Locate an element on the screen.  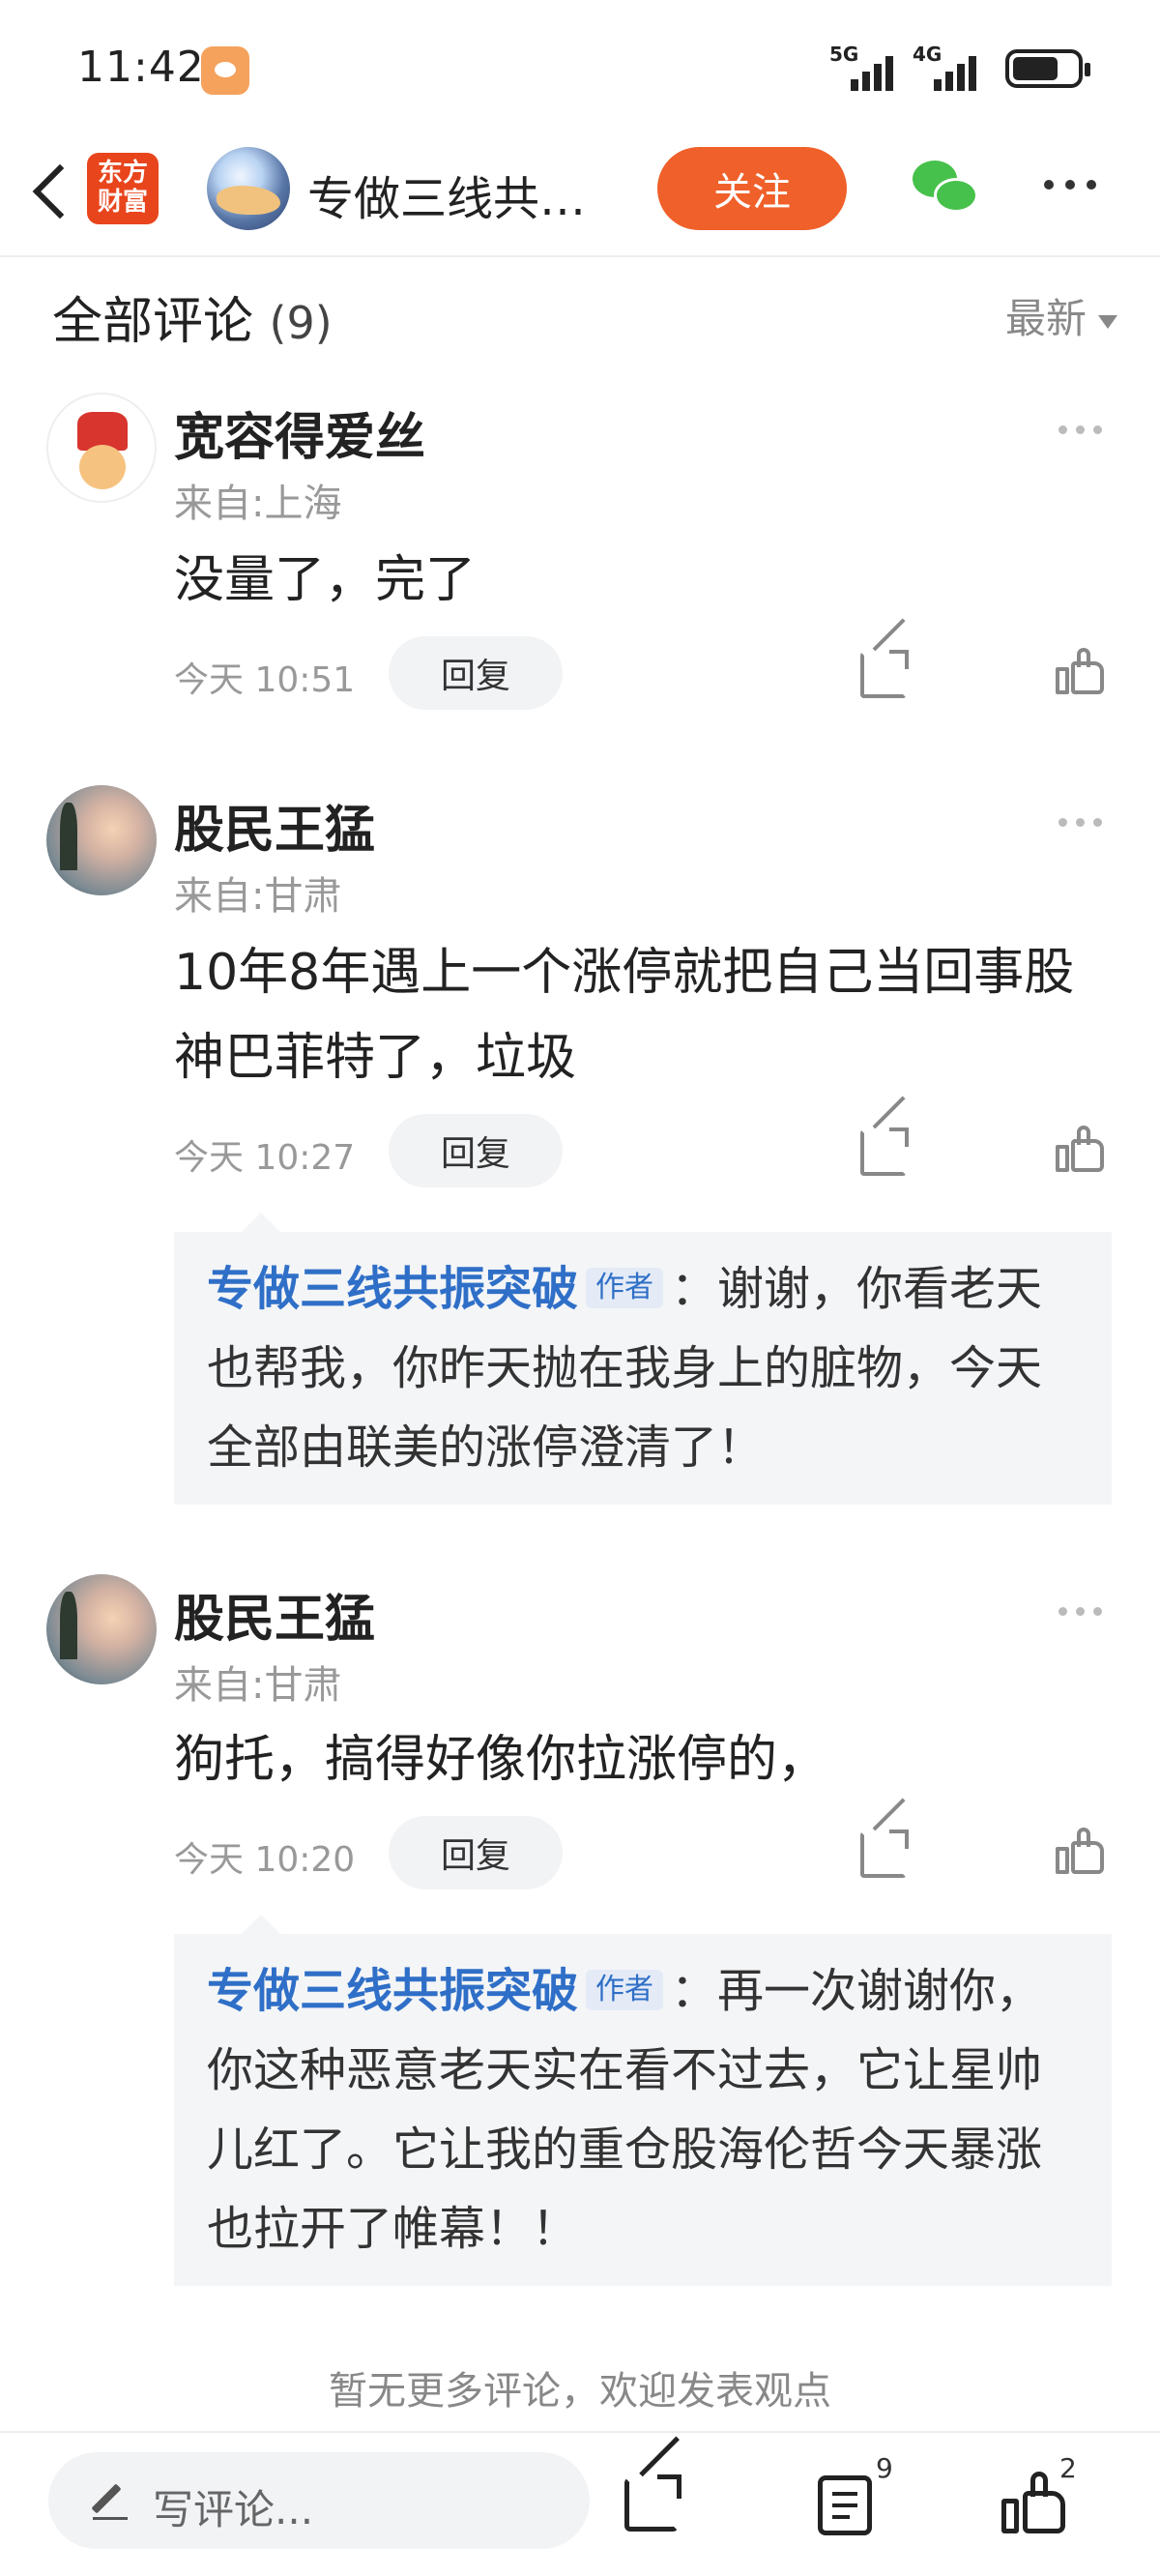
comments-count: (9) is located at coordinates (301, 323).